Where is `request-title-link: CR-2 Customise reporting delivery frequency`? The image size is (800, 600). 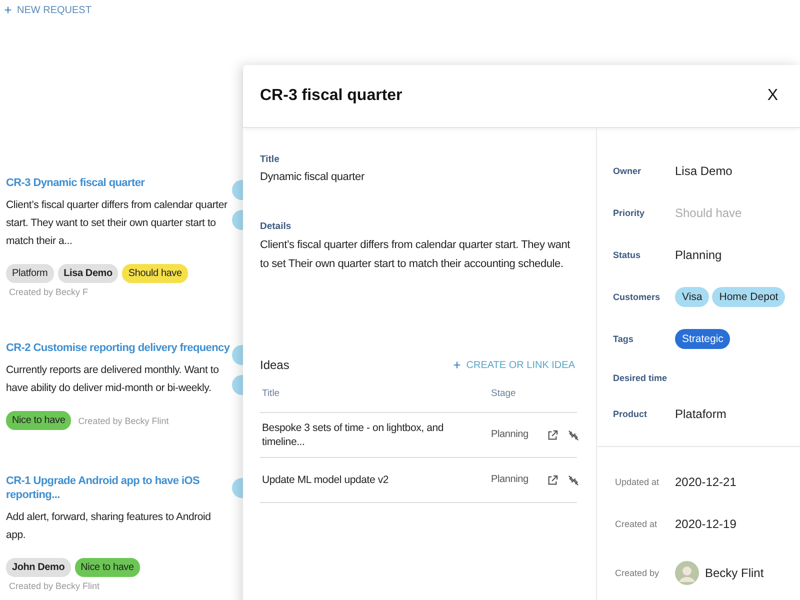
request-title-link: CR-2 Customise reporting delivery frequency is located at coordinates (118, 348).